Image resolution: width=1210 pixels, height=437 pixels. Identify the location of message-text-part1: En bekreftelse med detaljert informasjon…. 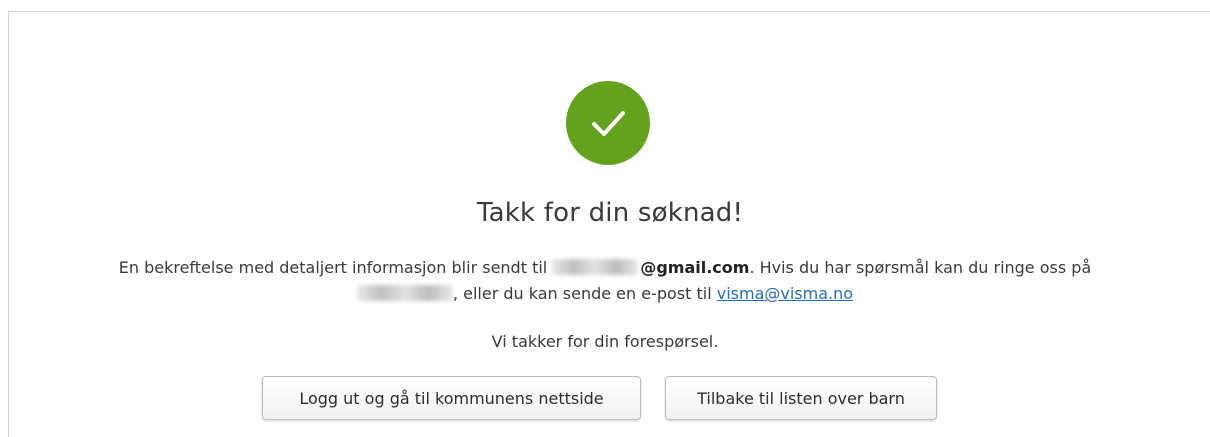
(335, 267).